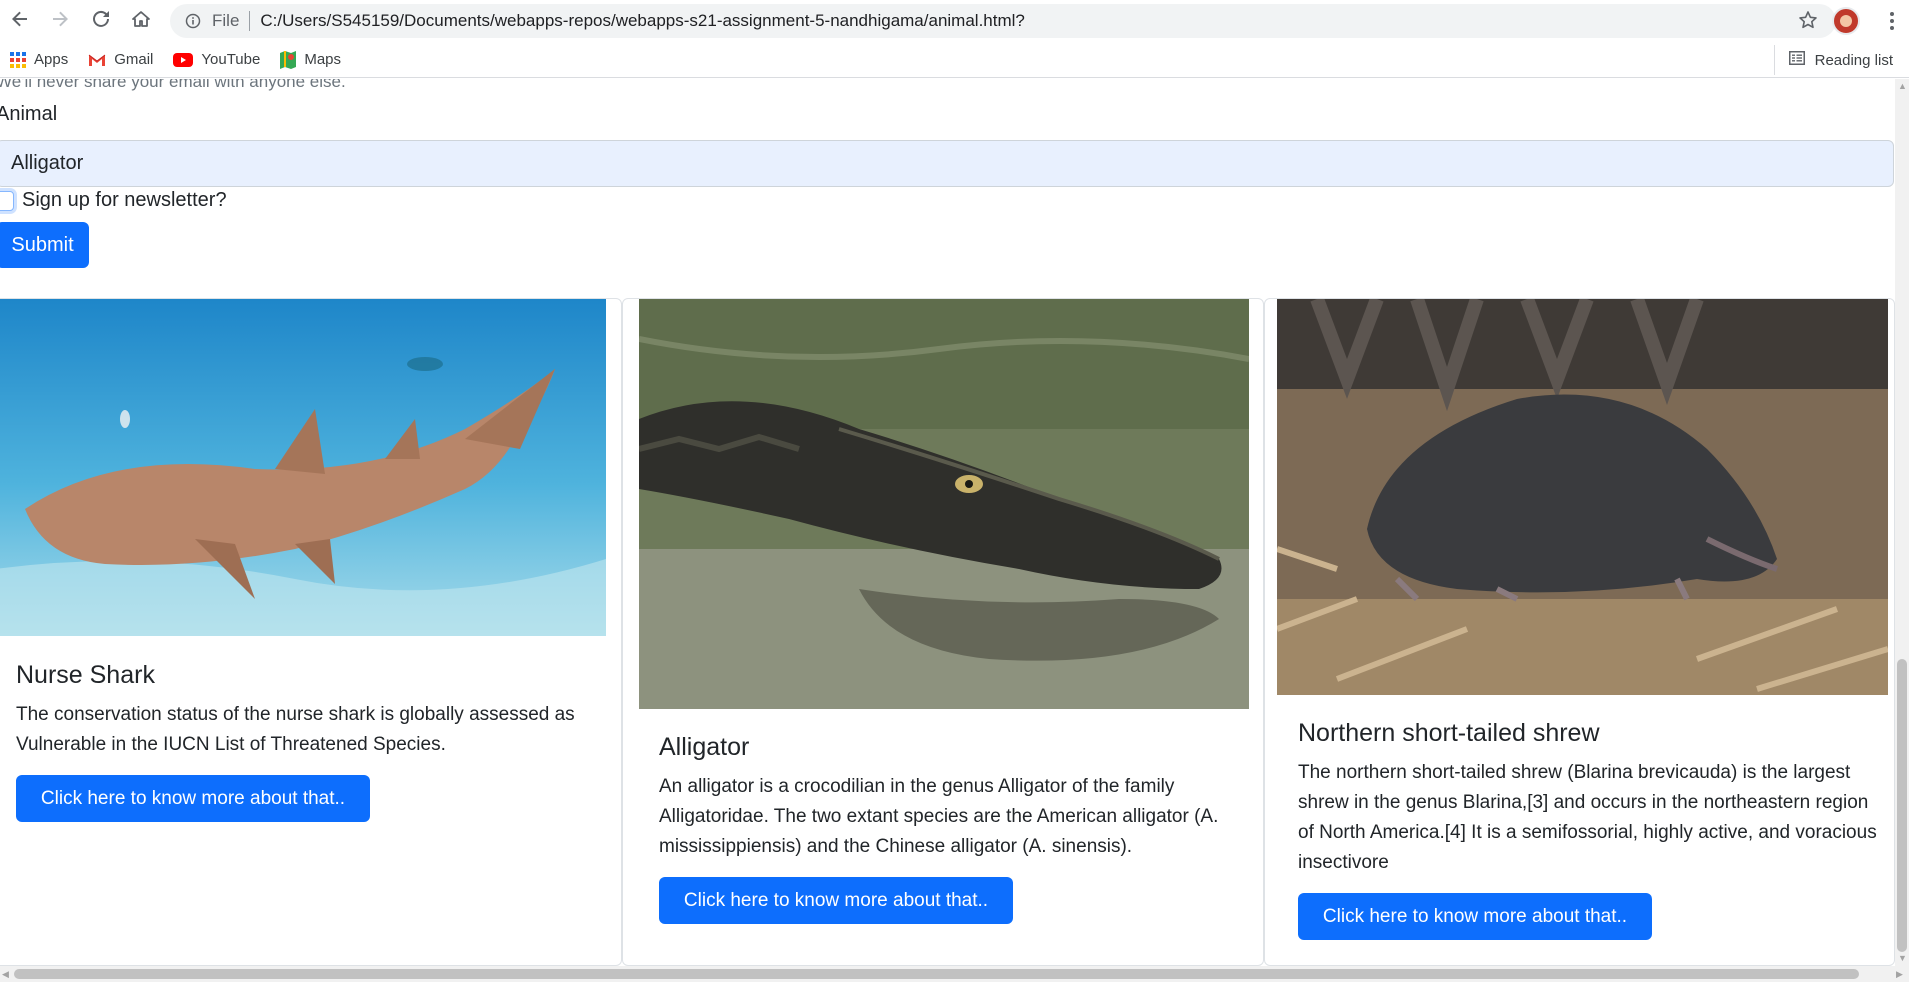 Image resolution: width=1909 pixels, height=982 pixels. I want to click on bookmark-maps: Maps, so click(310, 60).